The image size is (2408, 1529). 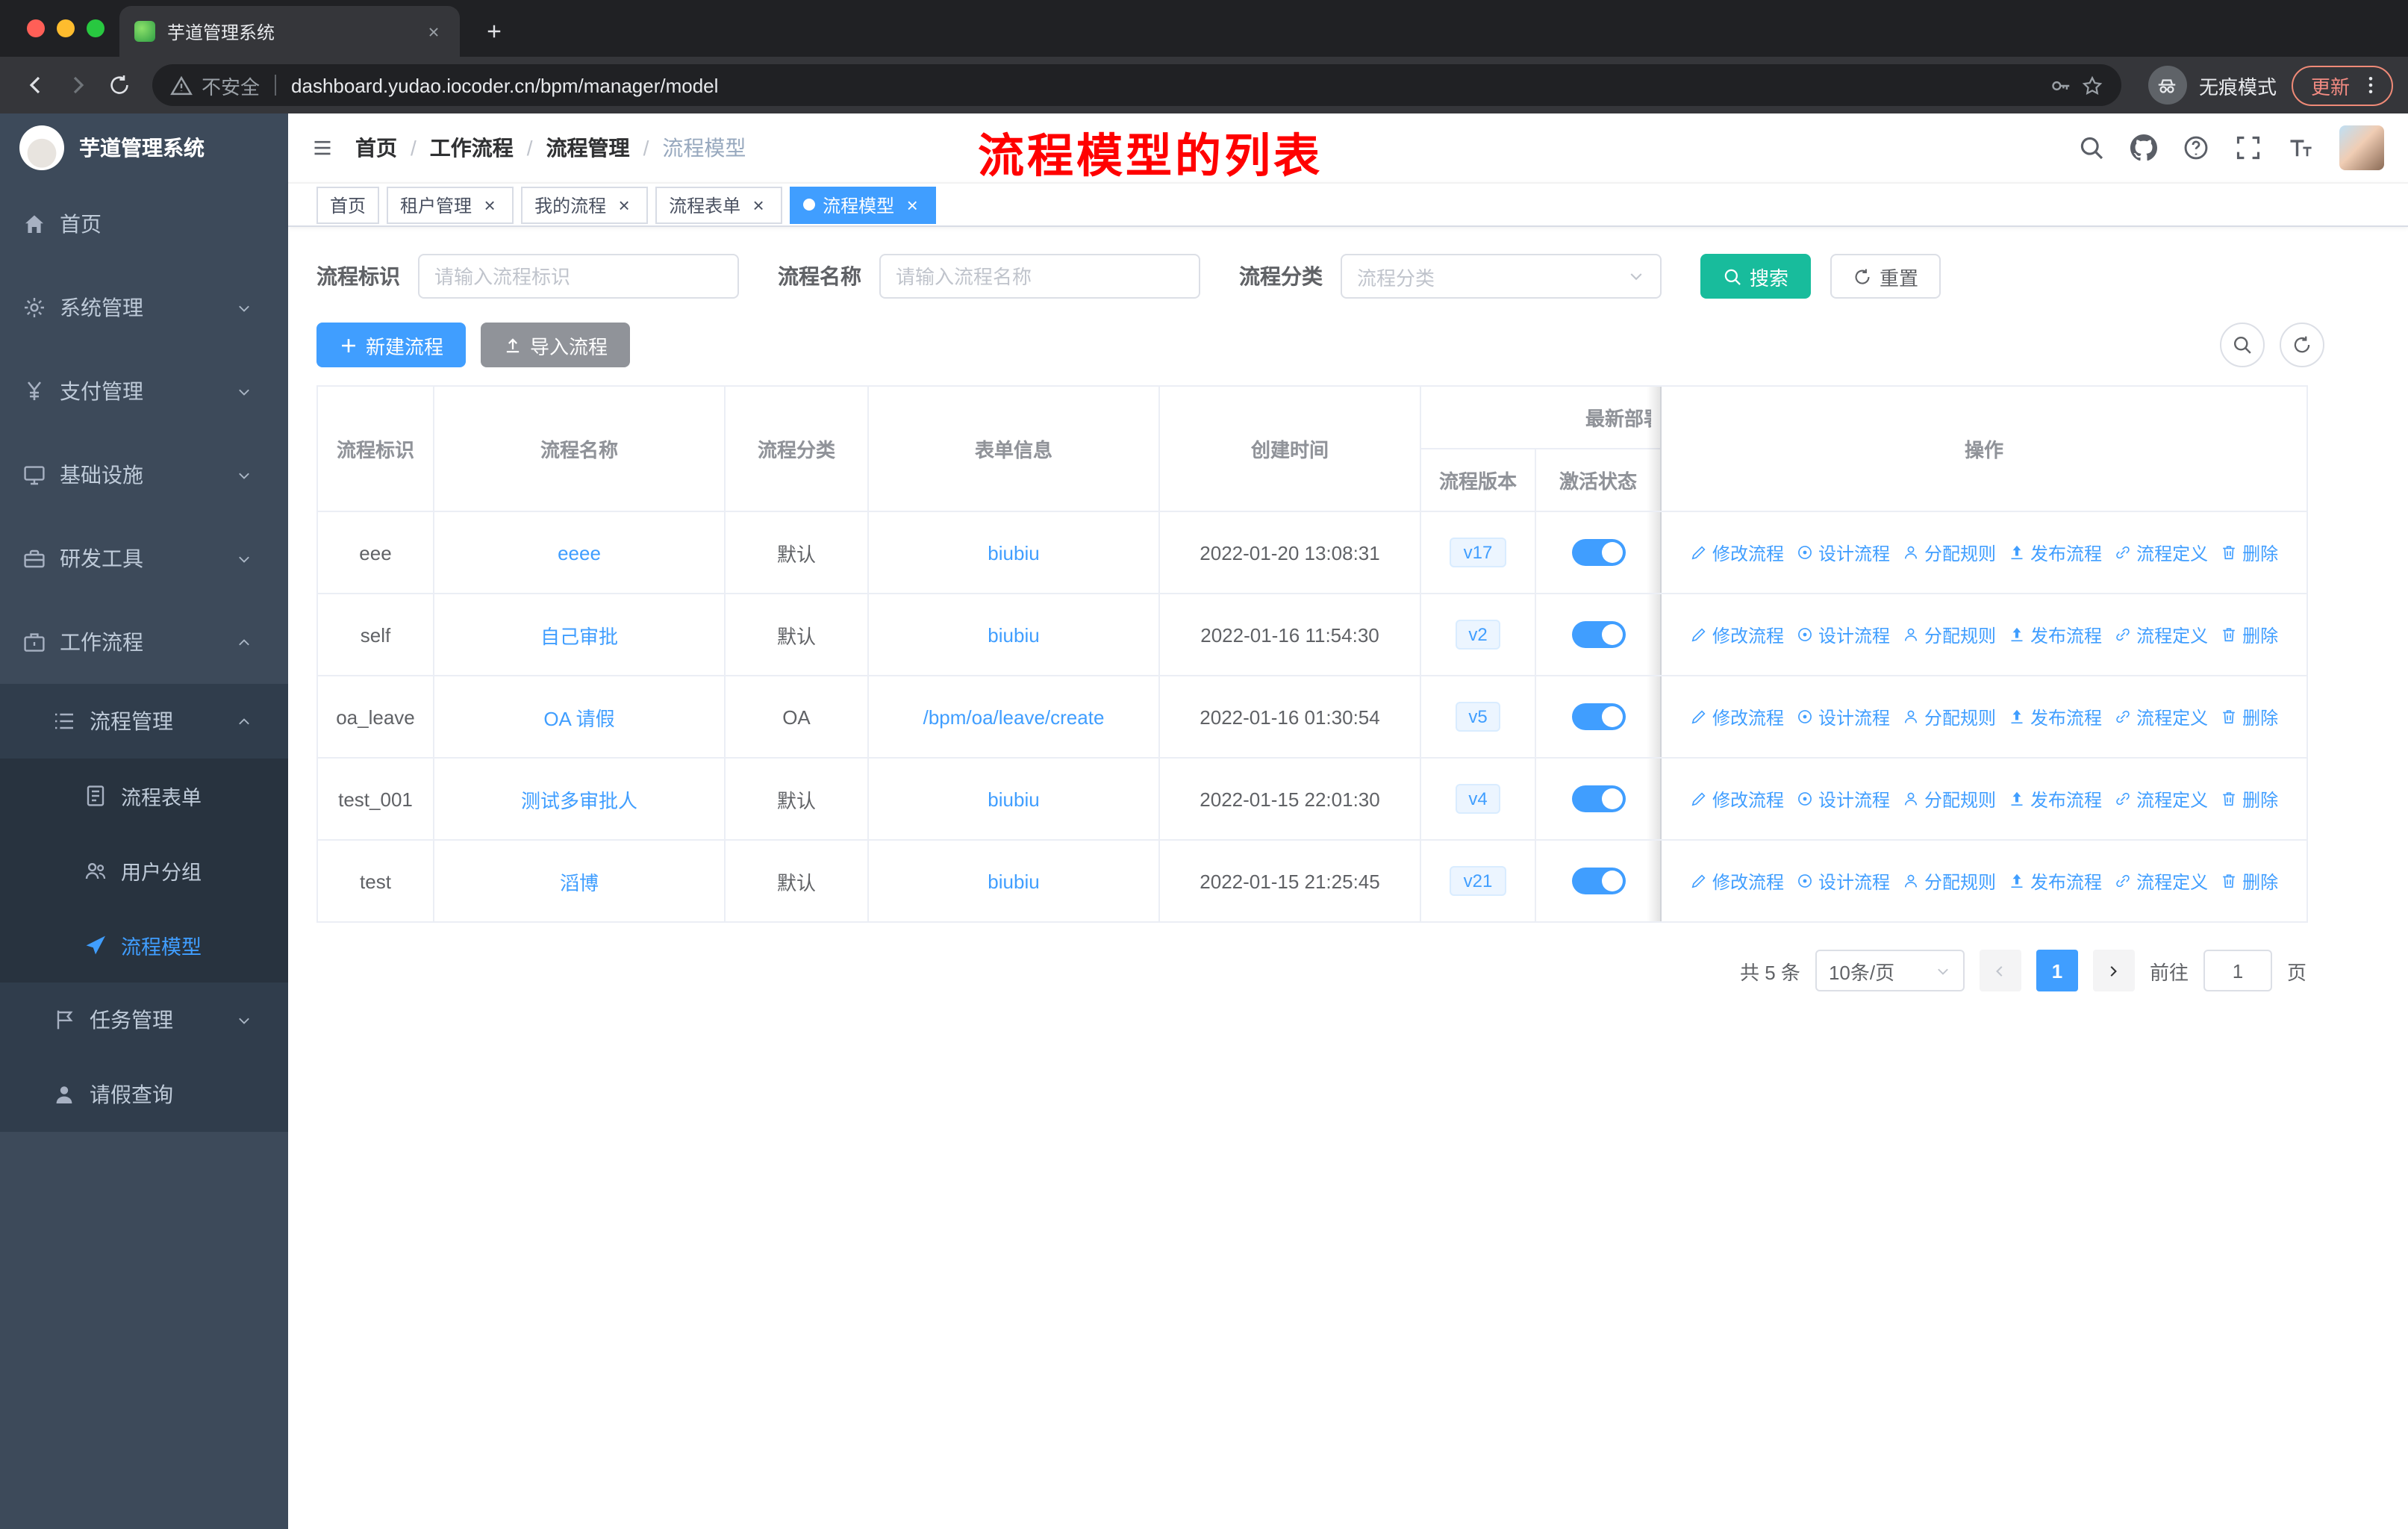 I want to click on tag-流程模型: 流程模型 ×, so click(x=863, y=205).